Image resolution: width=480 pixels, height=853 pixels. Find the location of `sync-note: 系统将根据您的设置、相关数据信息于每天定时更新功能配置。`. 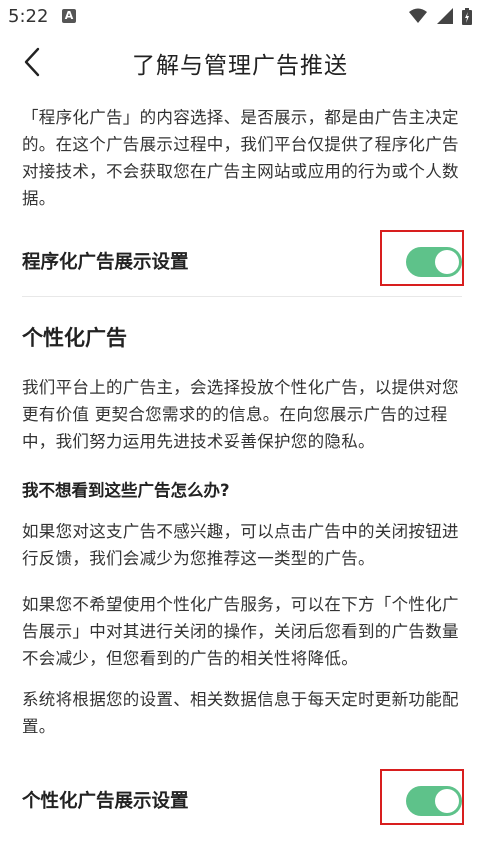

sync-note: 系统将根据您的设置、相关数据信息于每天定时更新功能配置。 is located at coordinates (240, 713).